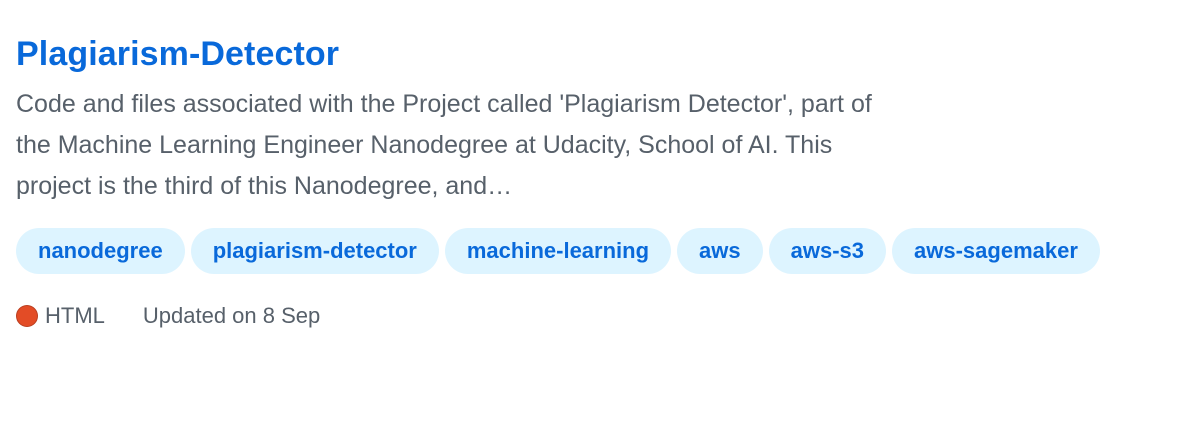 The width and height of the screenshot is (1192, 432). What do you see at coordinates (177, 54) in the screenshot?
I see `repo-title-link: Plagiarism-Detector` at bounding box center [177, 54].